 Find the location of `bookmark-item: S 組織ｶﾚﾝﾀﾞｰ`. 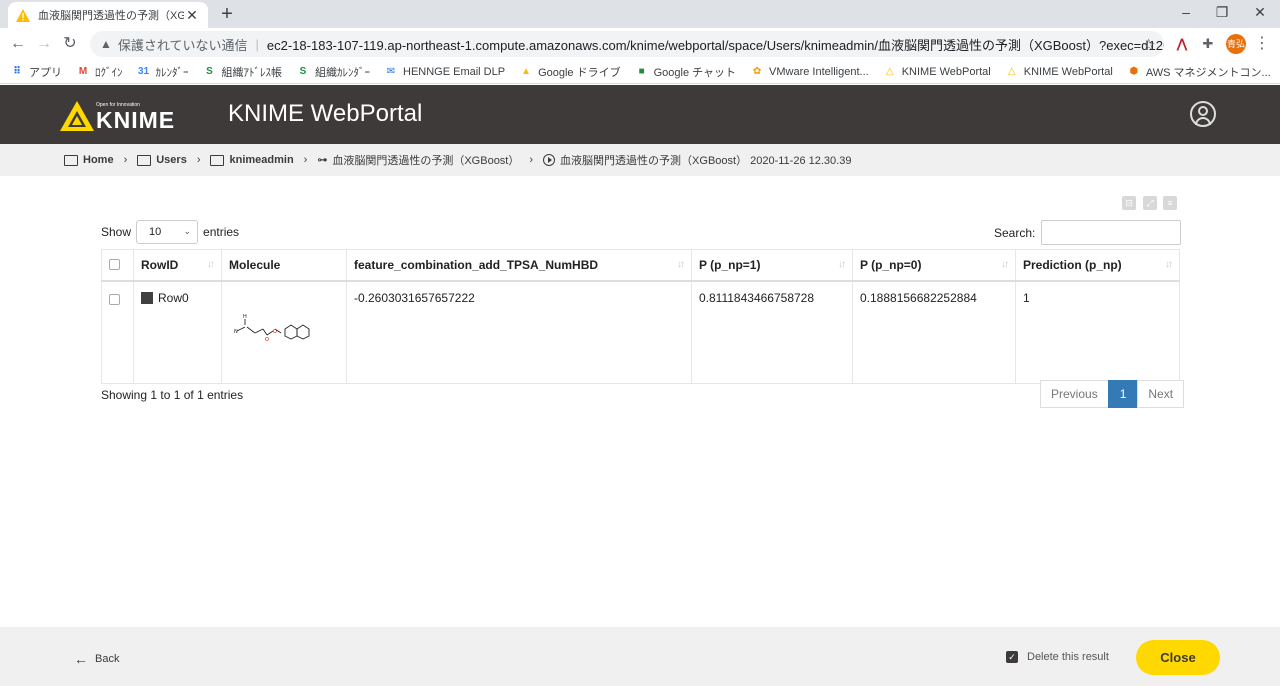

bookmark-item: S 組織ｶﾚﾝﾀﾞｰ is located at coordinates (333, 72).